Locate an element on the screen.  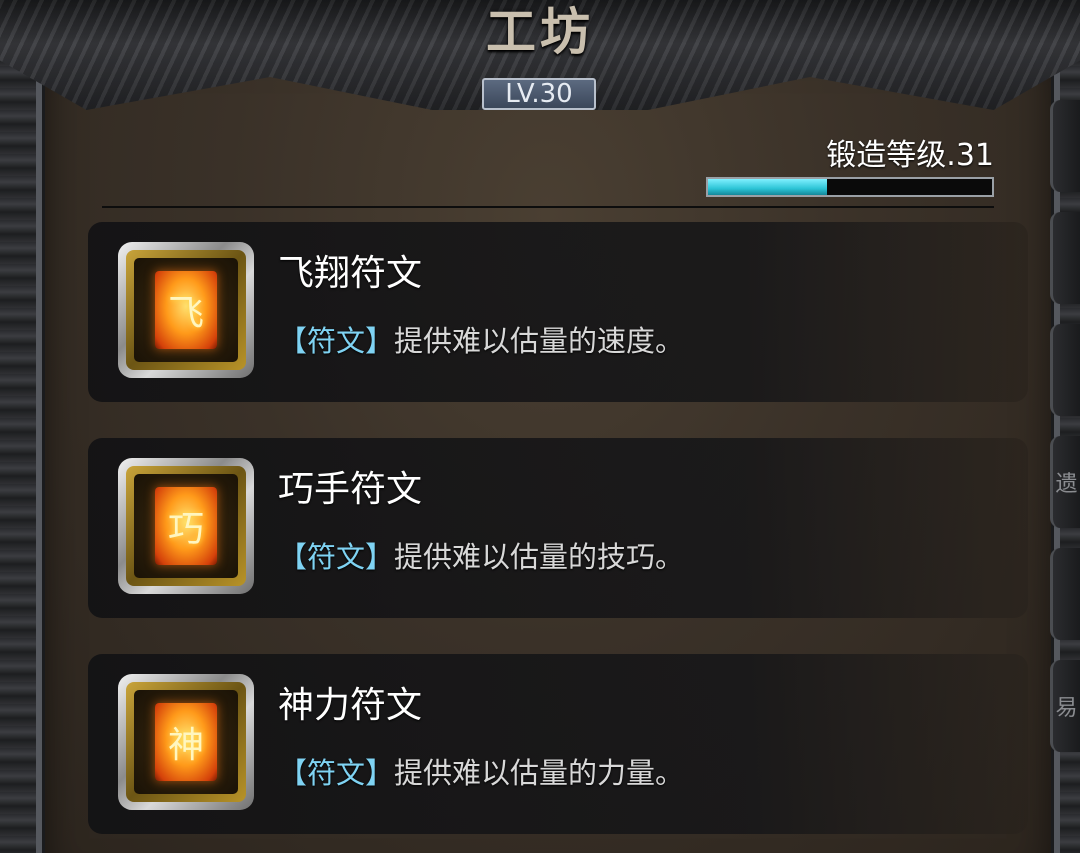
rune-icon-core: 飞 is located at coordinates (186, 310).